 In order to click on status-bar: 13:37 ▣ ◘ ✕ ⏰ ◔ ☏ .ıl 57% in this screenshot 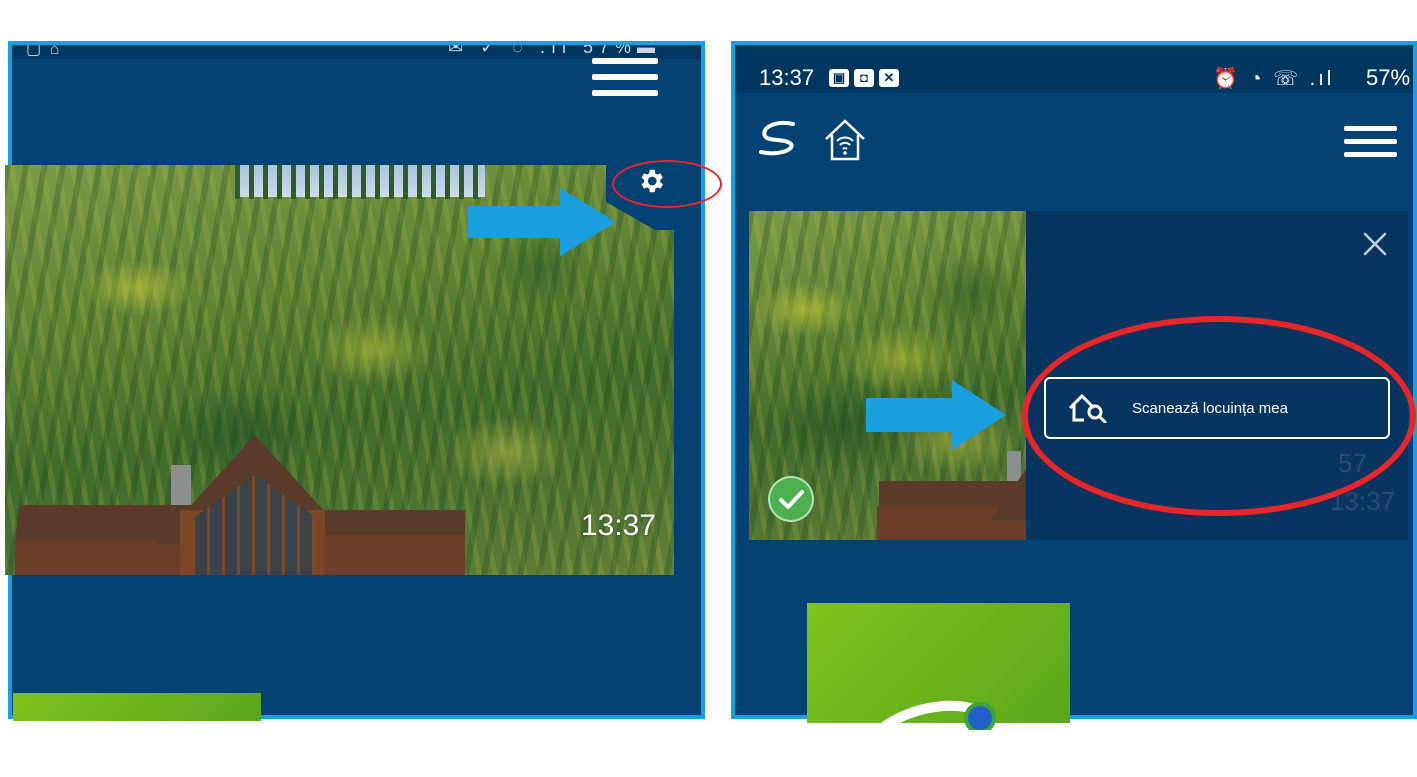, I will do `click(1074, 69)`.